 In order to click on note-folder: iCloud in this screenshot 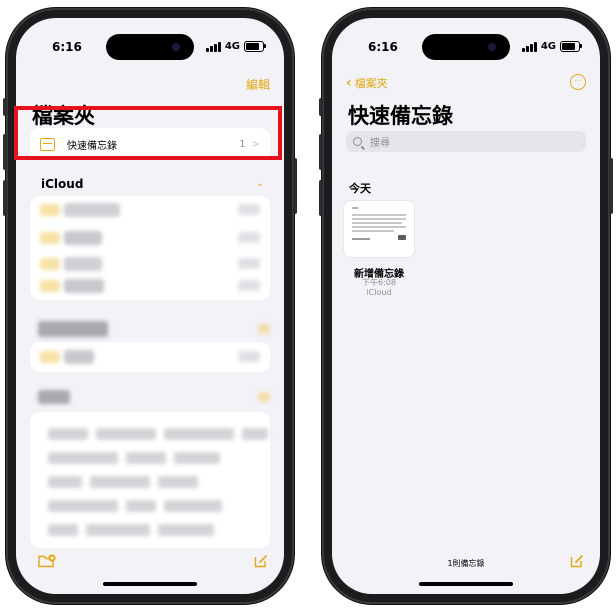, I will do `click(379, 292)`.